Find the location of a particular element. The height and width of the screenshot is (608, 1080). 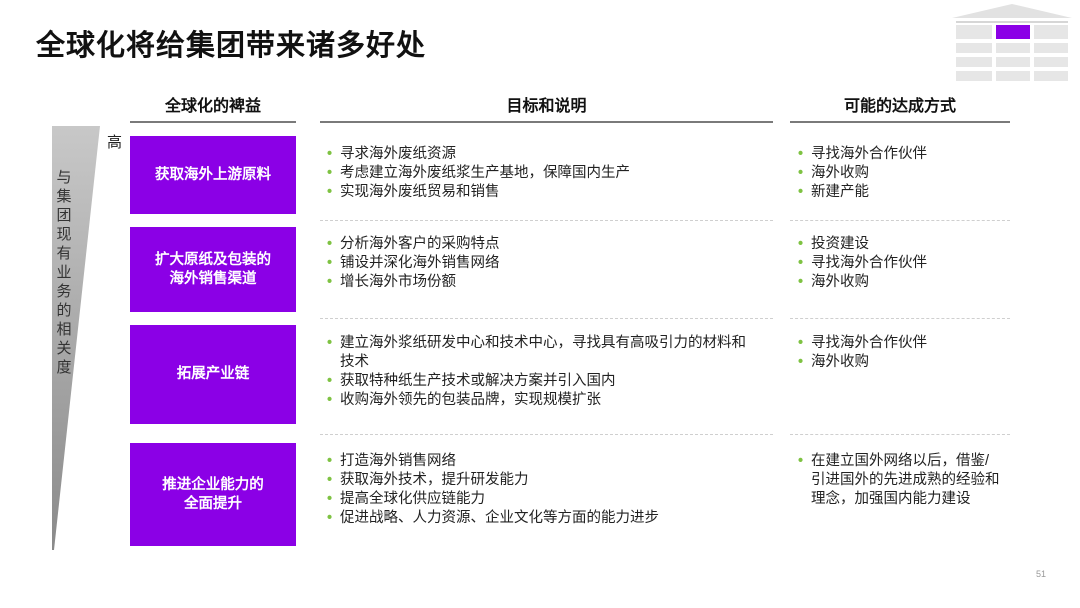

list-item: 考虑建立海外废纸浆生产基地，保障国内生产 is located at coordinates (545, 173).